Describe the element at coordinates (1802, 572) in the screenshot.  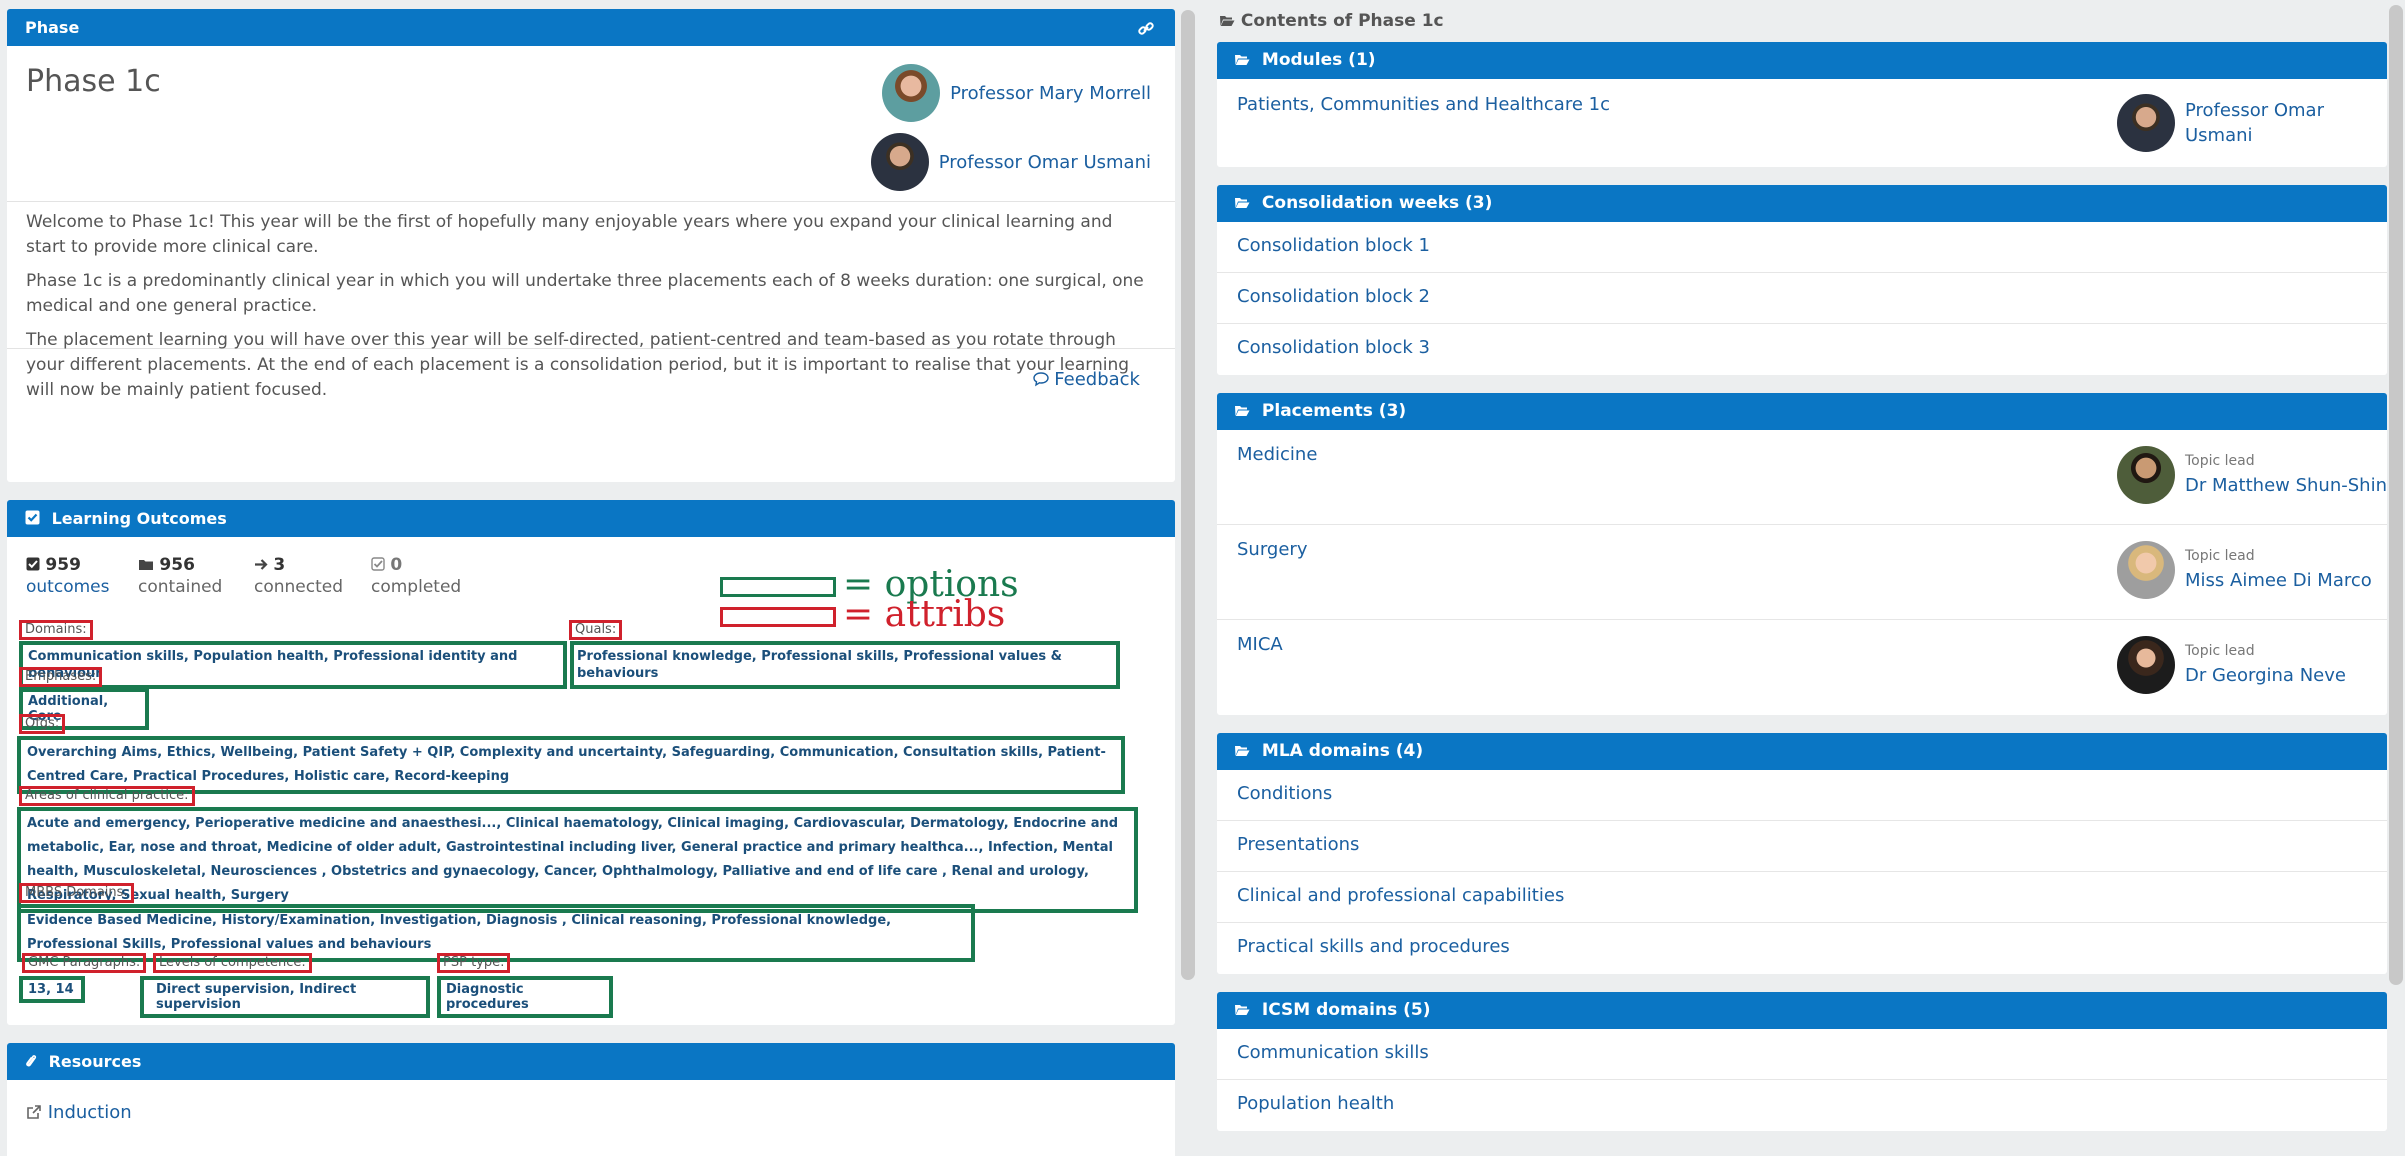
I see `list-item: Surgery Topic lead Miss Aimee Di Marco` at that location.